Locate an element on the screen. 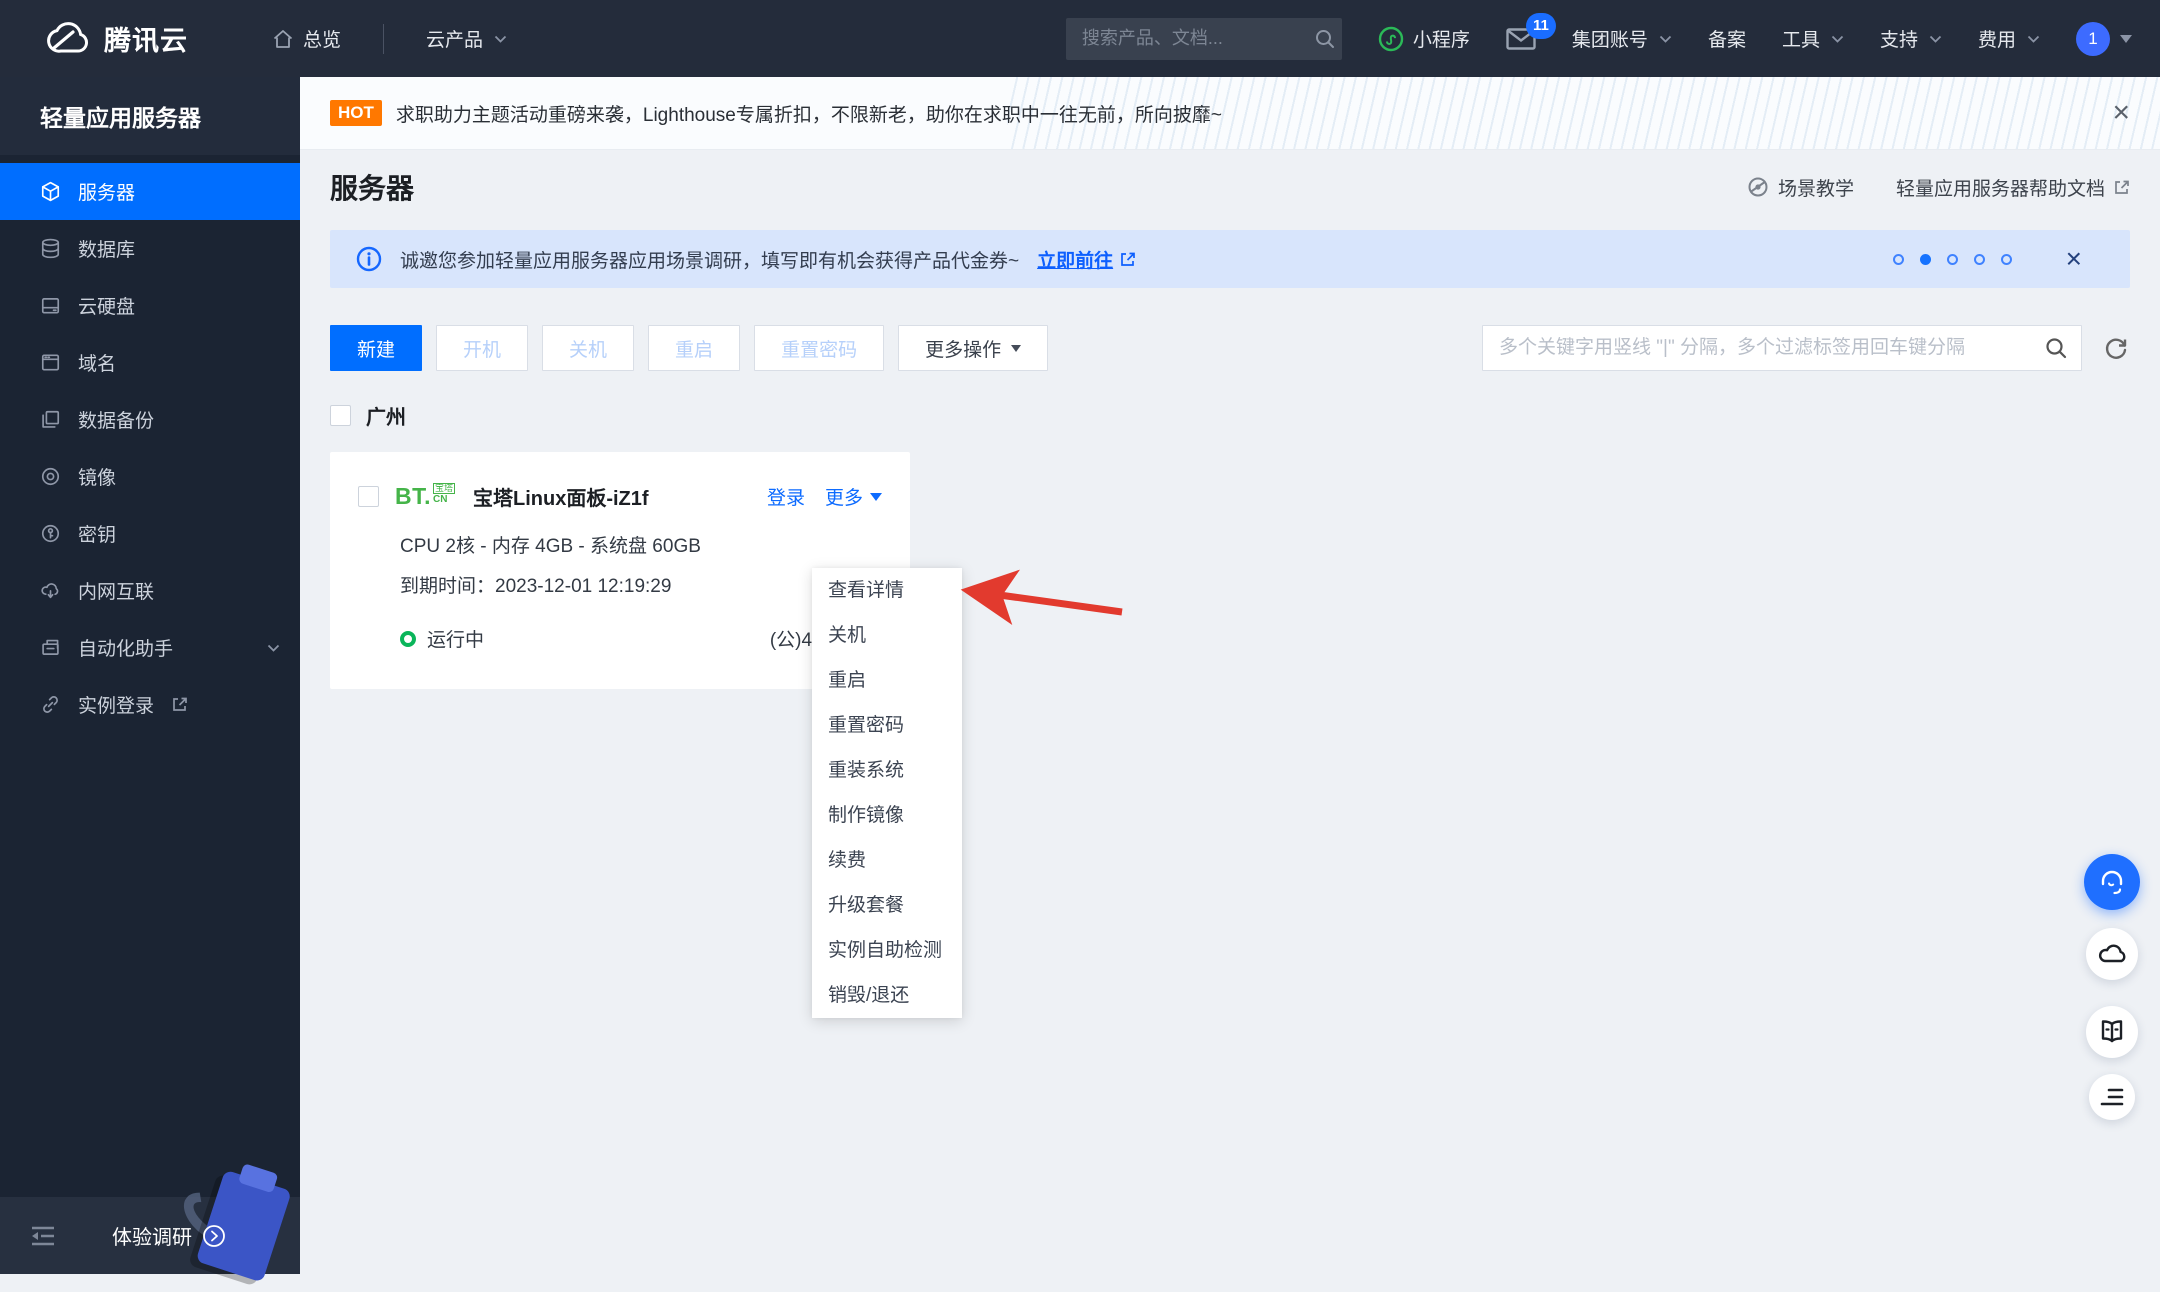 Image resolution: width=2160 pixels, height=1292 pixels. sidebar-item-images: 镜像 is located at coordinates (150, 476).